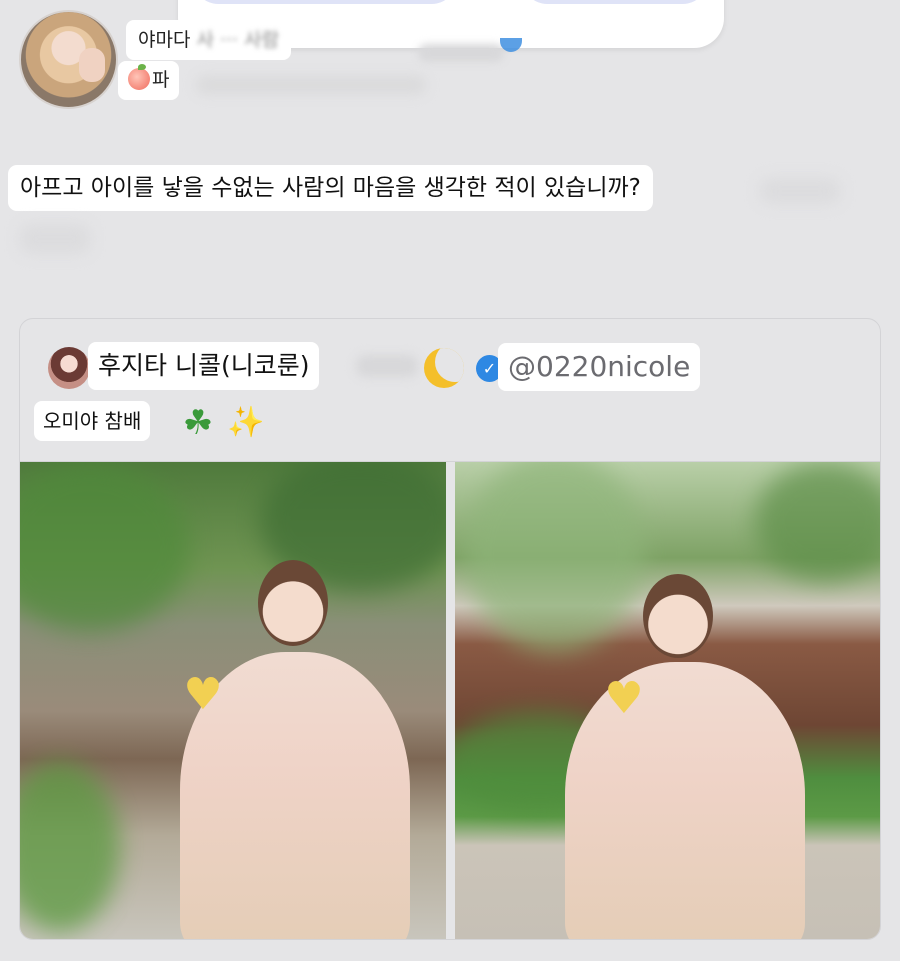 Image resolution: width=900 pixels, height=961 pixels. What do you see at coordinates (599, 367) in the screenshot?
I see `quoted-author-handle: @0220nicole` at bounding box center [599, 367].